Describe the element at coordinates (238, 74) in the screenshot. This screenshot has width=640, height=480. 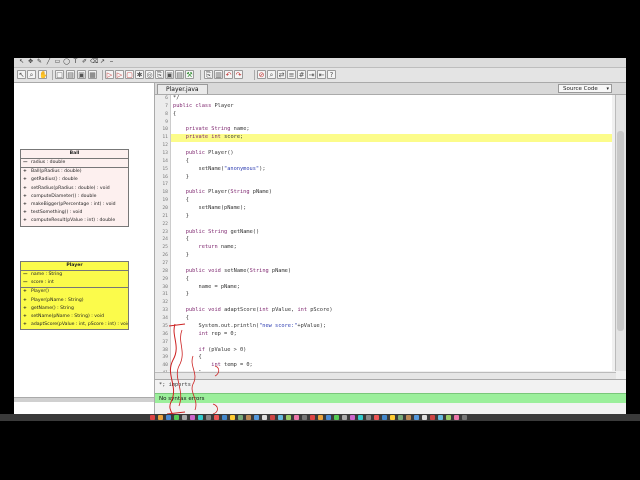
I see `redo-icon: ↷` at that location.